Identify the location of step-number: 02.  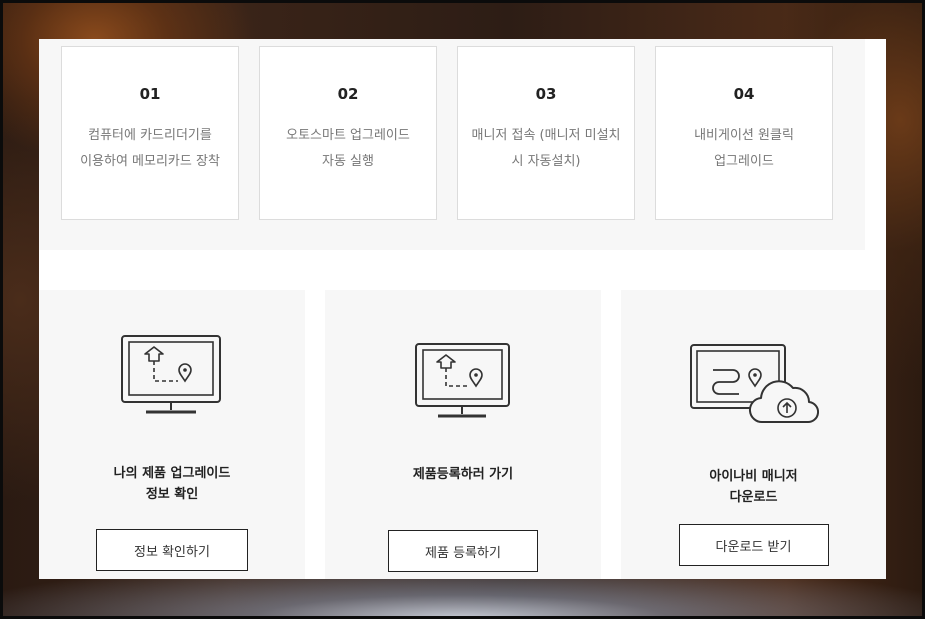
(348, 94).